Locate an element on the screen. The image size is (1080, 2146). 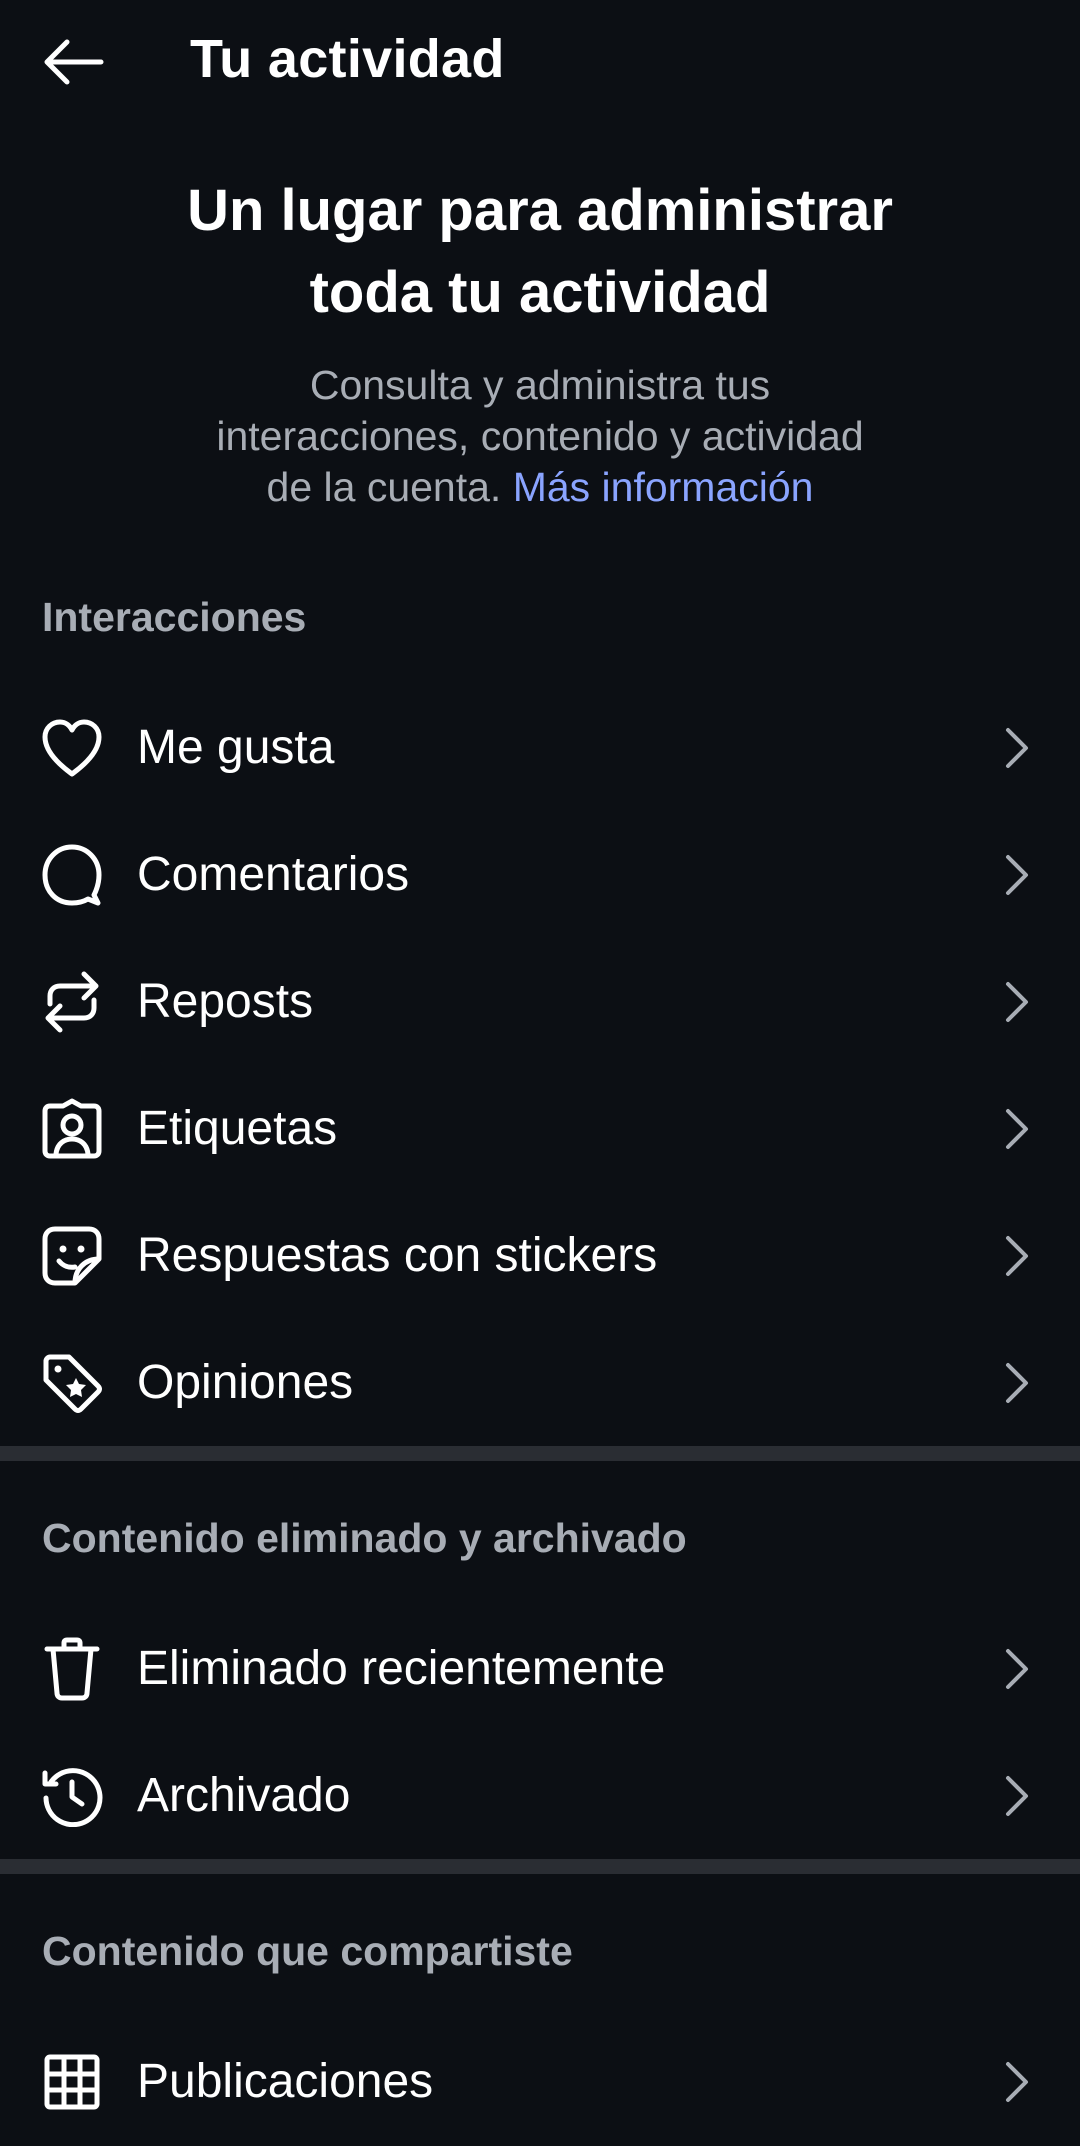
back-button is located at coordinates (73, 62).